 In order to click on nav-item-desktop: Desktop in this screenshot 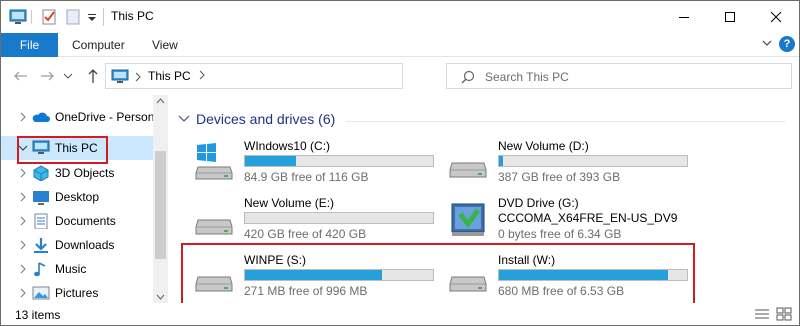, I will do `click(77, 197)`.